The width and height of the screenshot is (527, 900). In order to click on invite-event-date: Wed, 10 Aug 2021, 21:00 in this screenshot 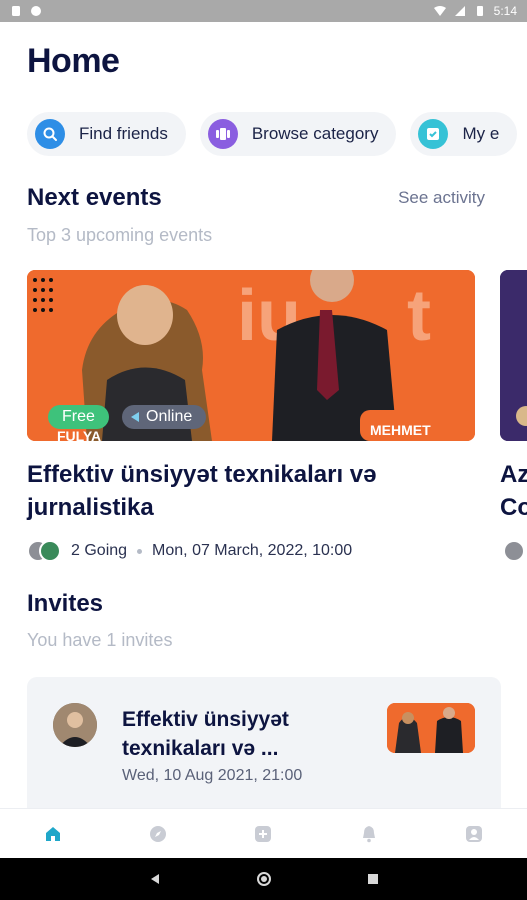, I will do `click(212, 775)`.